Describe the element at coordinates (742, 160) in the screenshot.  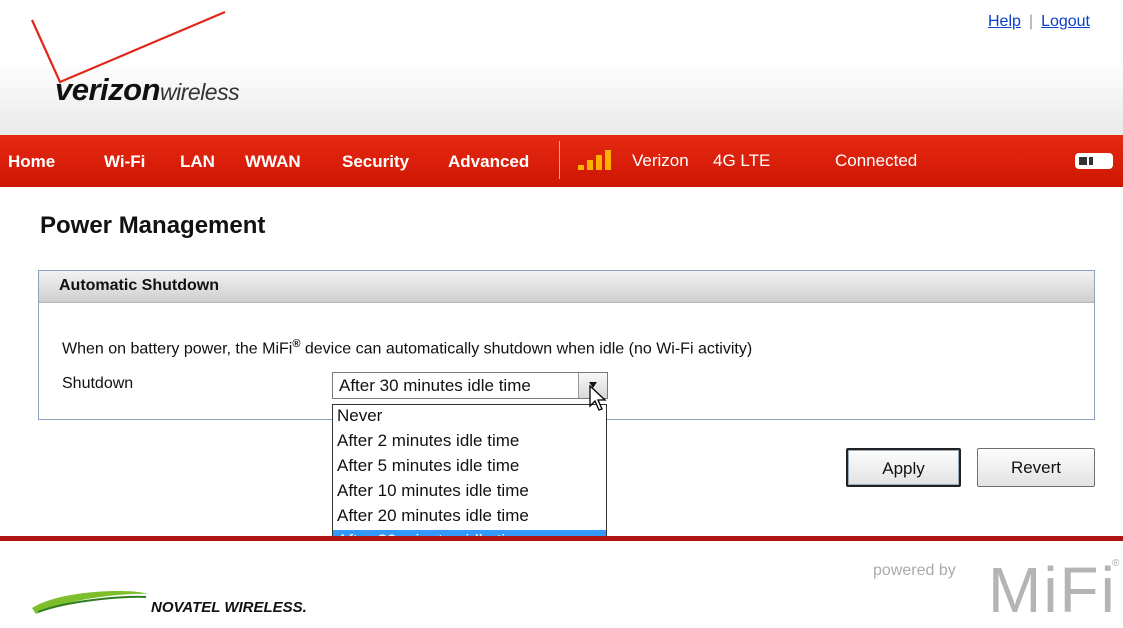
I see `network-type: 4G LTE` at that location.